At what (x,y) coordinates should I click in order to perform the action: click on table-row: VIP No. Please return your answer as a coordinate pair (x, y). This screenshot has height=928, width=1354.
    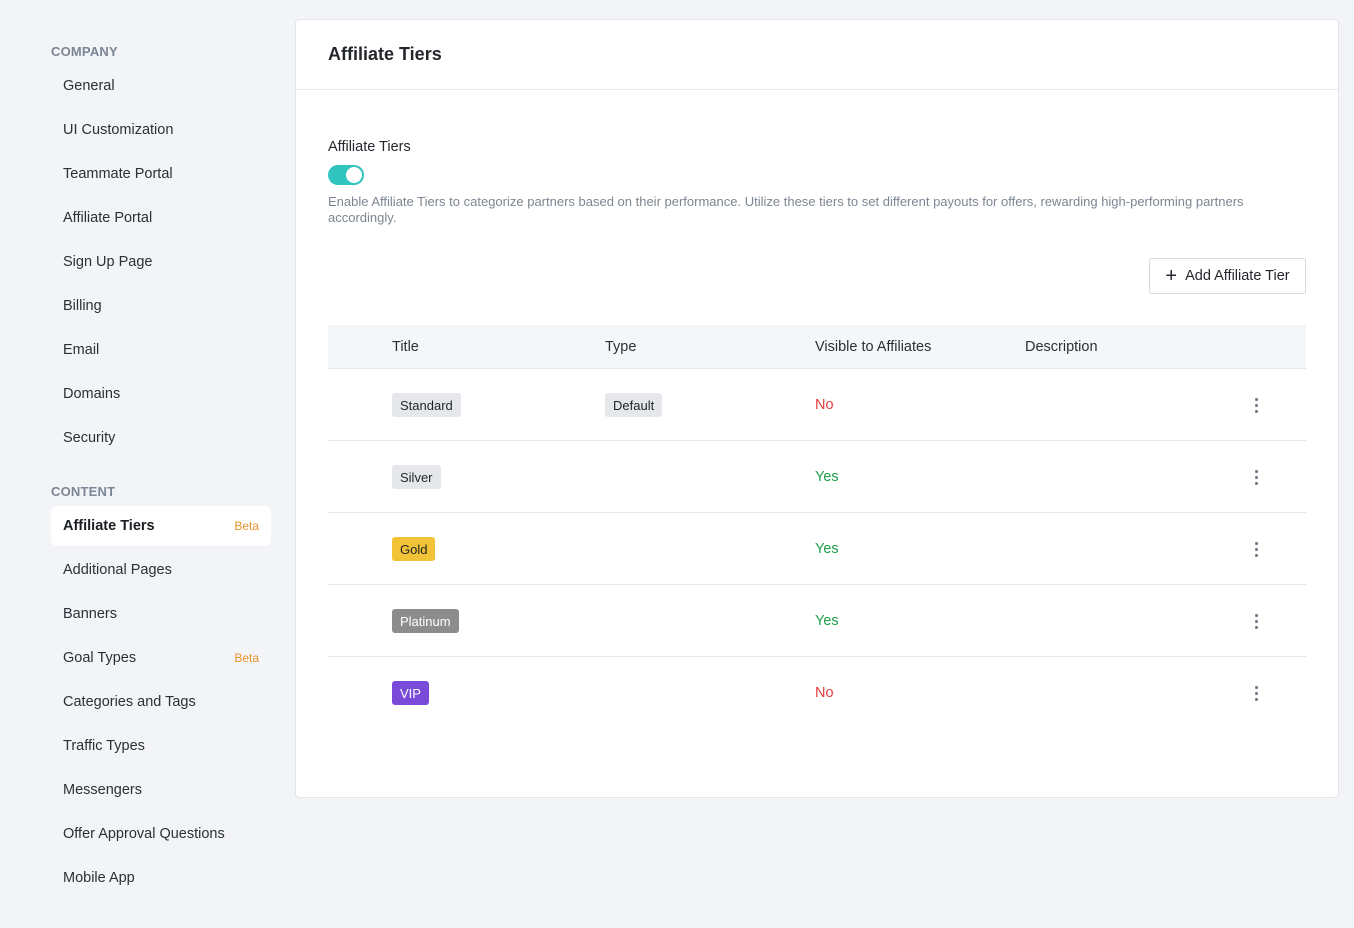
    Looking at the image, I should click on (817, 693).